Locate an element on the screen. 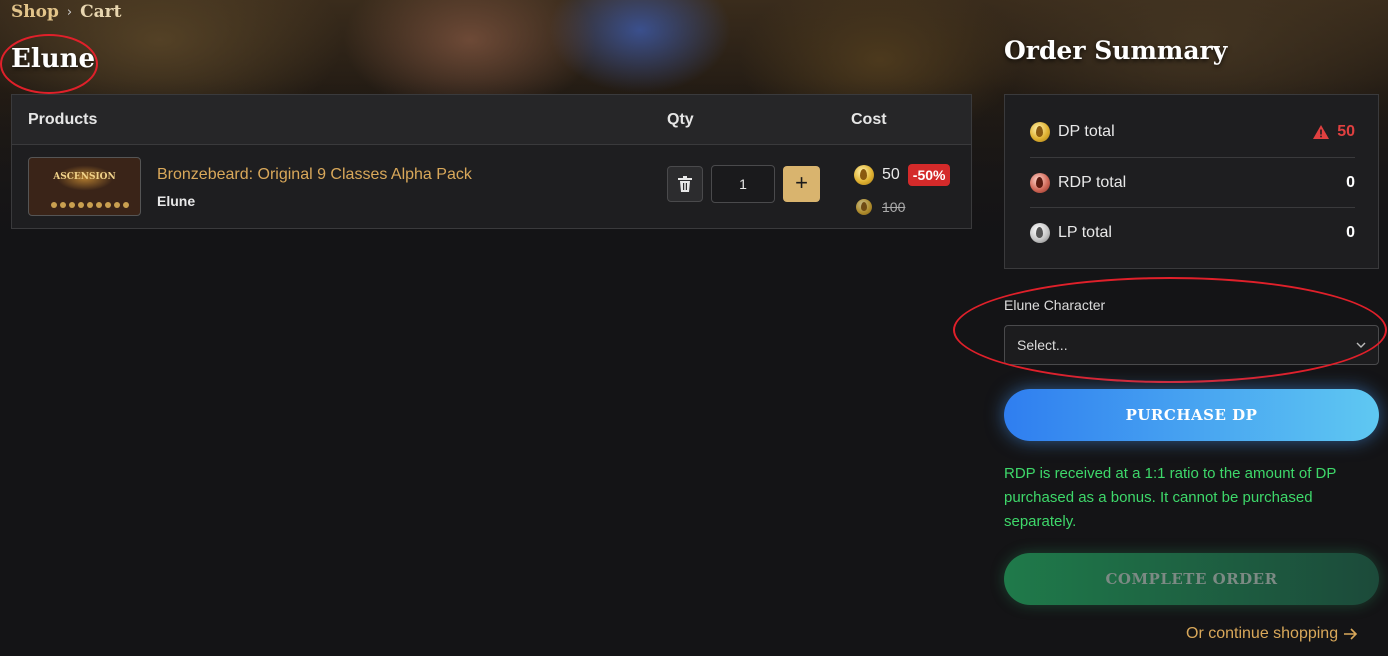  continue-shopping-link: Or continue shopping is located at coordinates (1272, 634).